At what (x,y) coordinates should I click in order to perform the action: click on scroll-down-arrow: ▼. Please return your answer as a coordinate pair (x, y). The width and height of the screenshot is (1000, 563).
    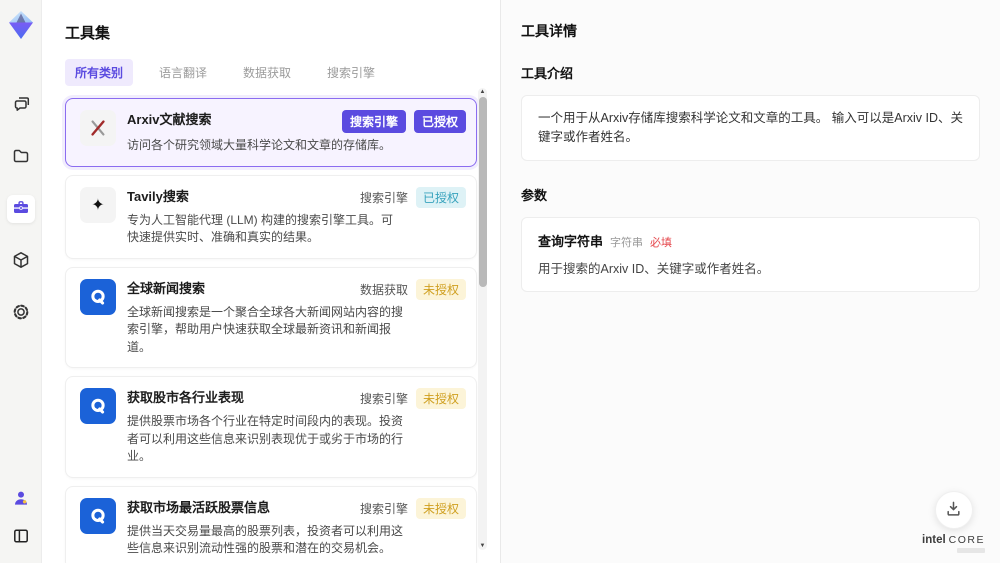
    Looking at the image, I should click on (482, 546).